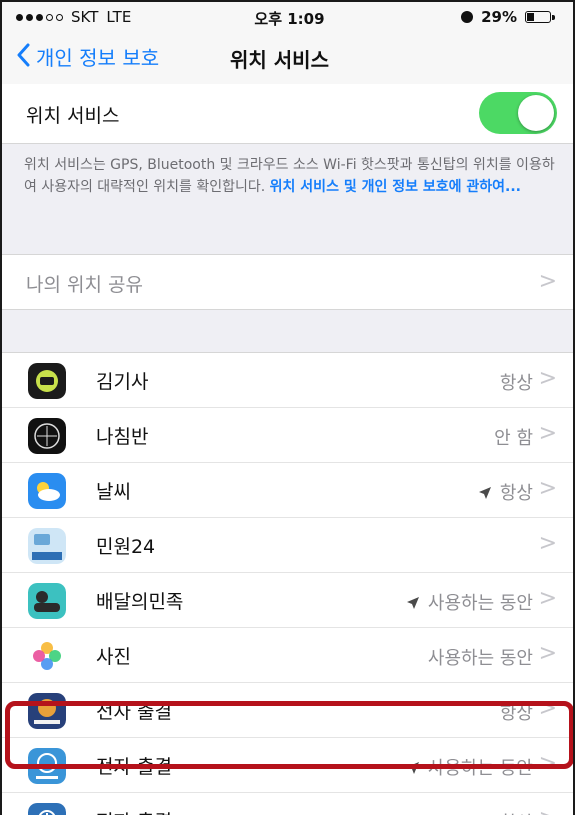  I want to click on battery-icon, so click(540, 17).